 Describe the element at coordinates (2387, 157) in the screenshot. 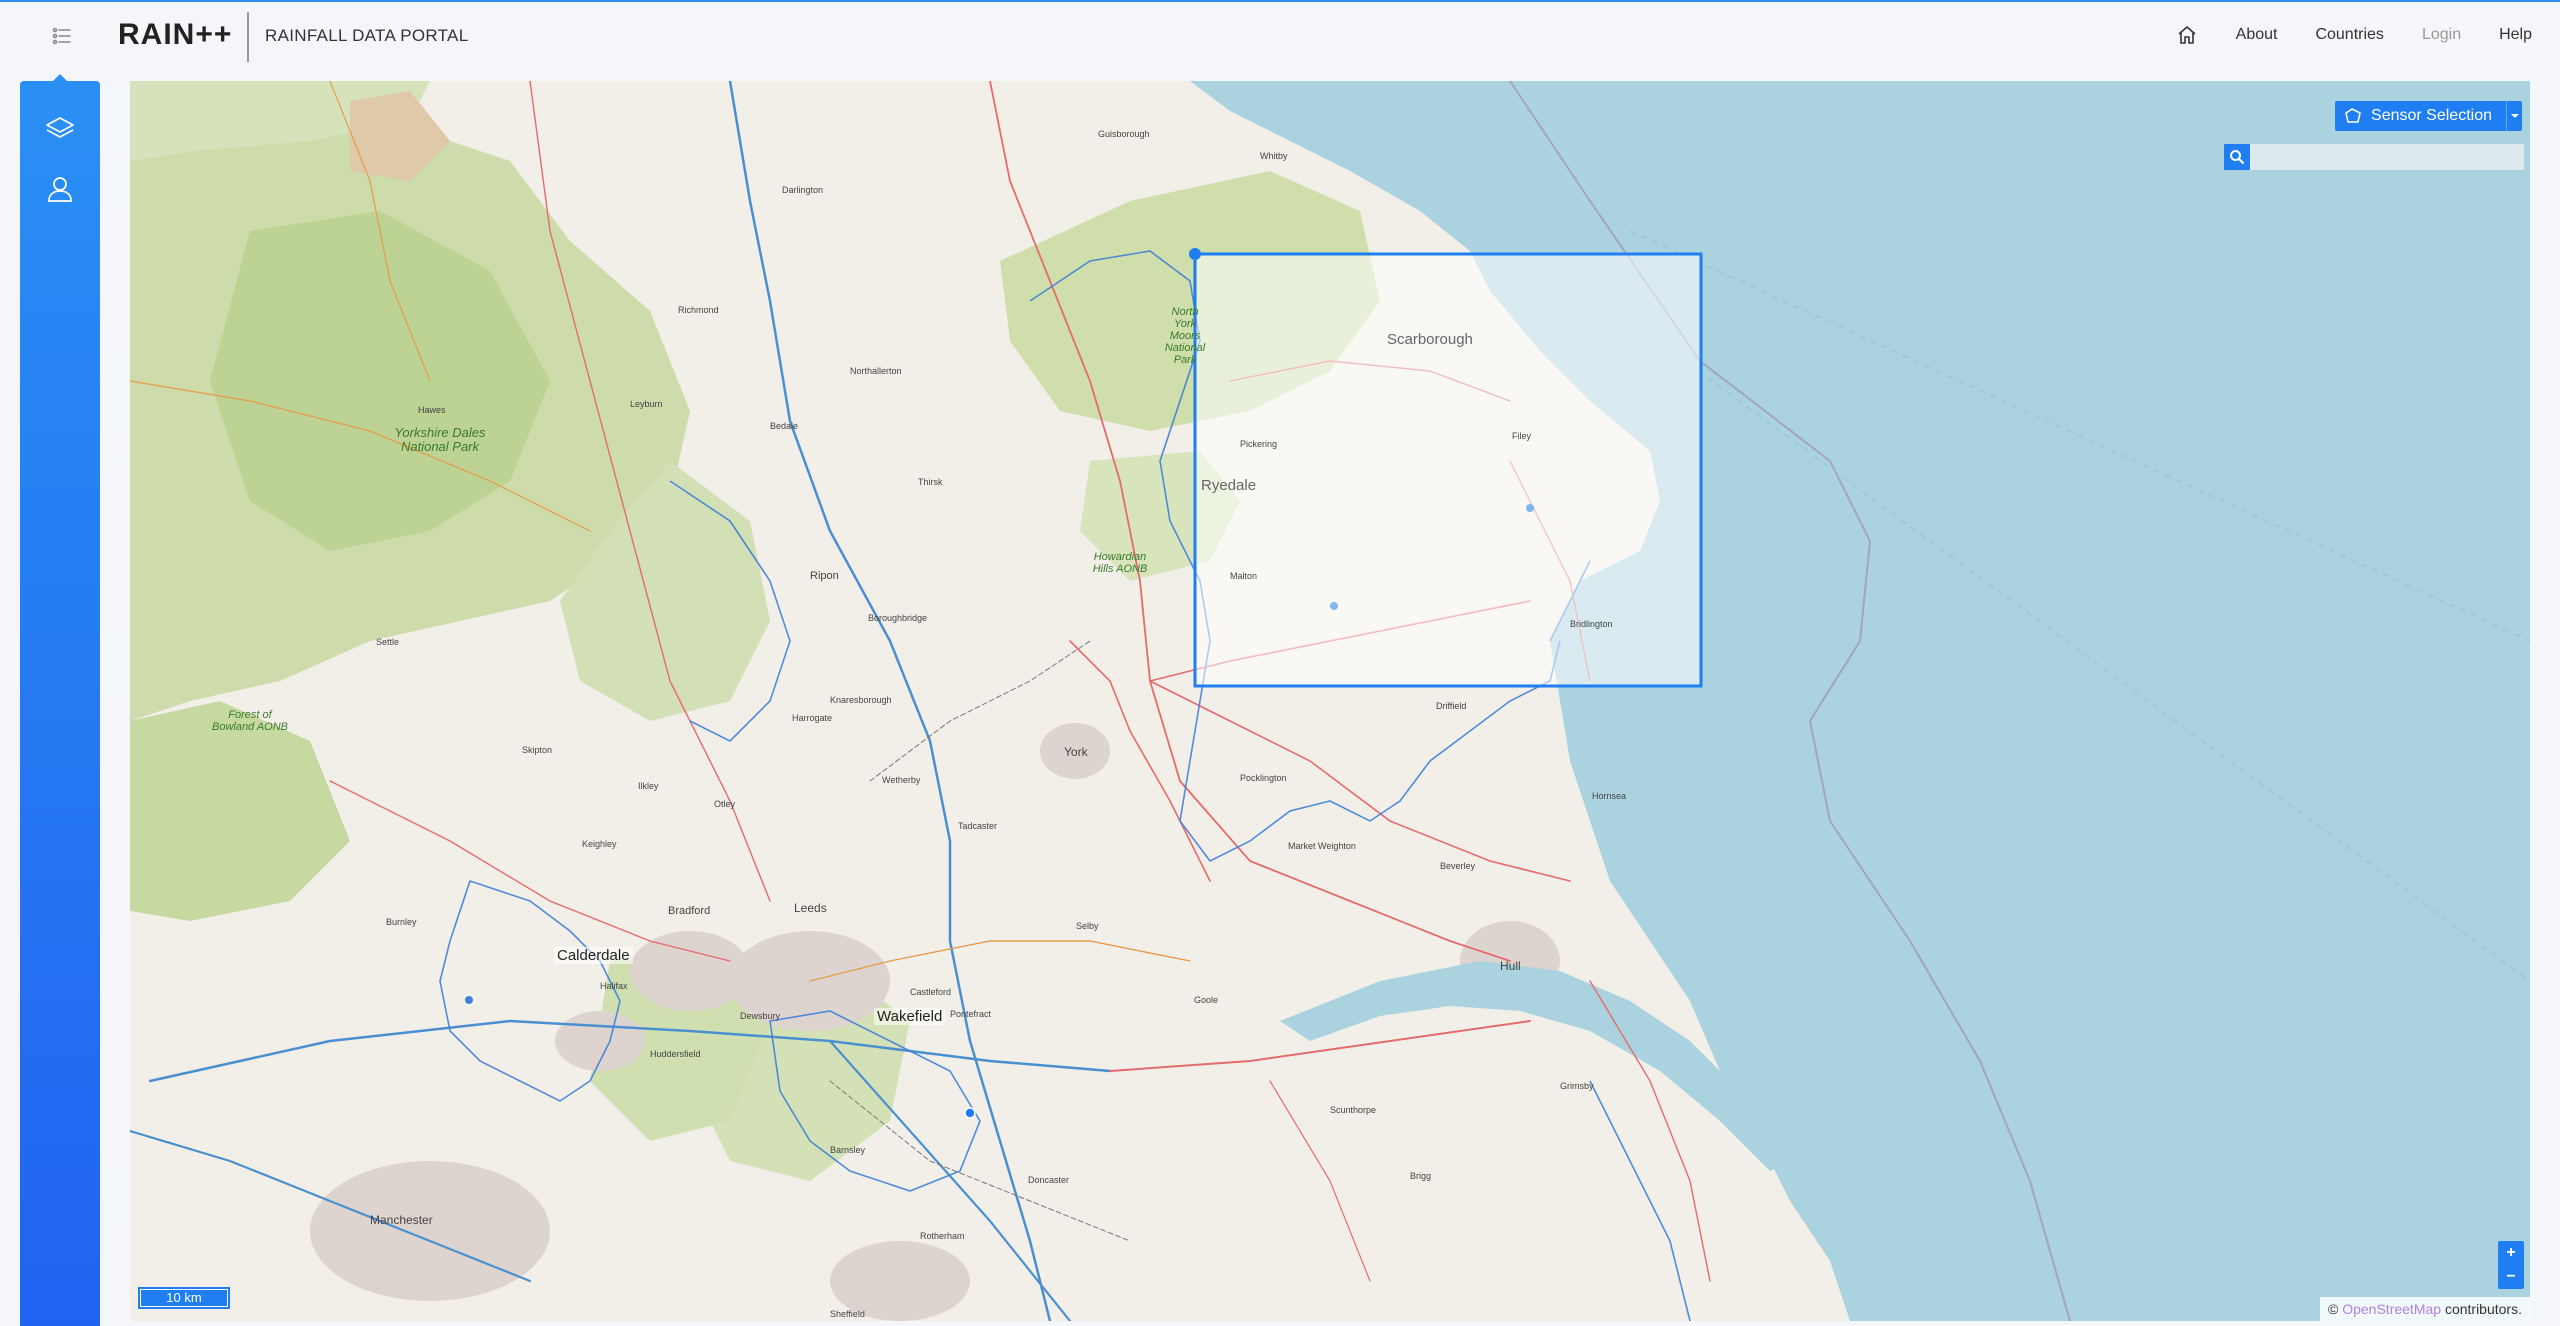

I see `search-input` at that location.